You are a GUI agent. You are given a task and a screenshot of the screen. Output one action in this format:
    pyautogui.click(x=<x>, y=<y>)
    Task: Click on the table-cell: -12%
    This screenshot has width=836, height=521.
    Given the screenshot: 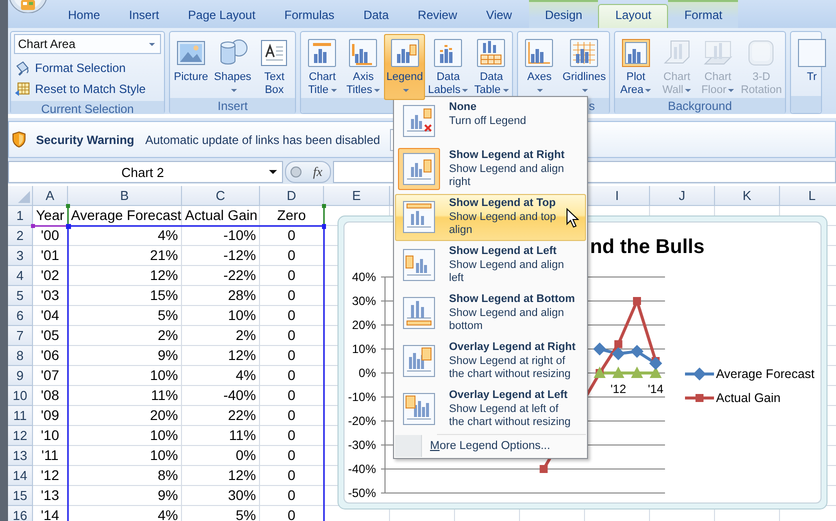 What is the action you would take?
    pyautogui.click(x=221, y=256)
    